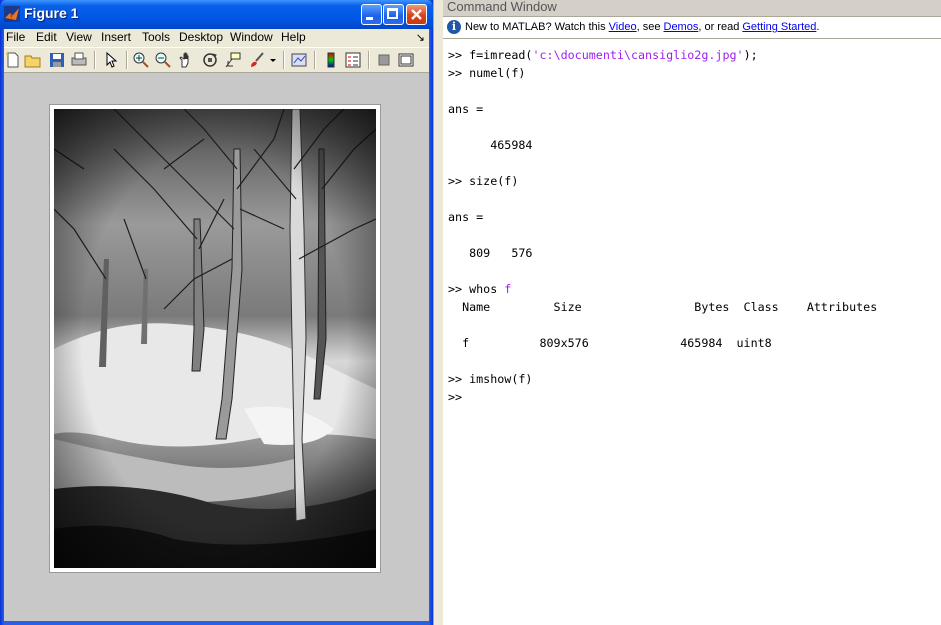 This screenshot has width=941, height=625. Describe the element at coordinates (623, 27) in the screenshot. I see `video-link: Video` at that location.